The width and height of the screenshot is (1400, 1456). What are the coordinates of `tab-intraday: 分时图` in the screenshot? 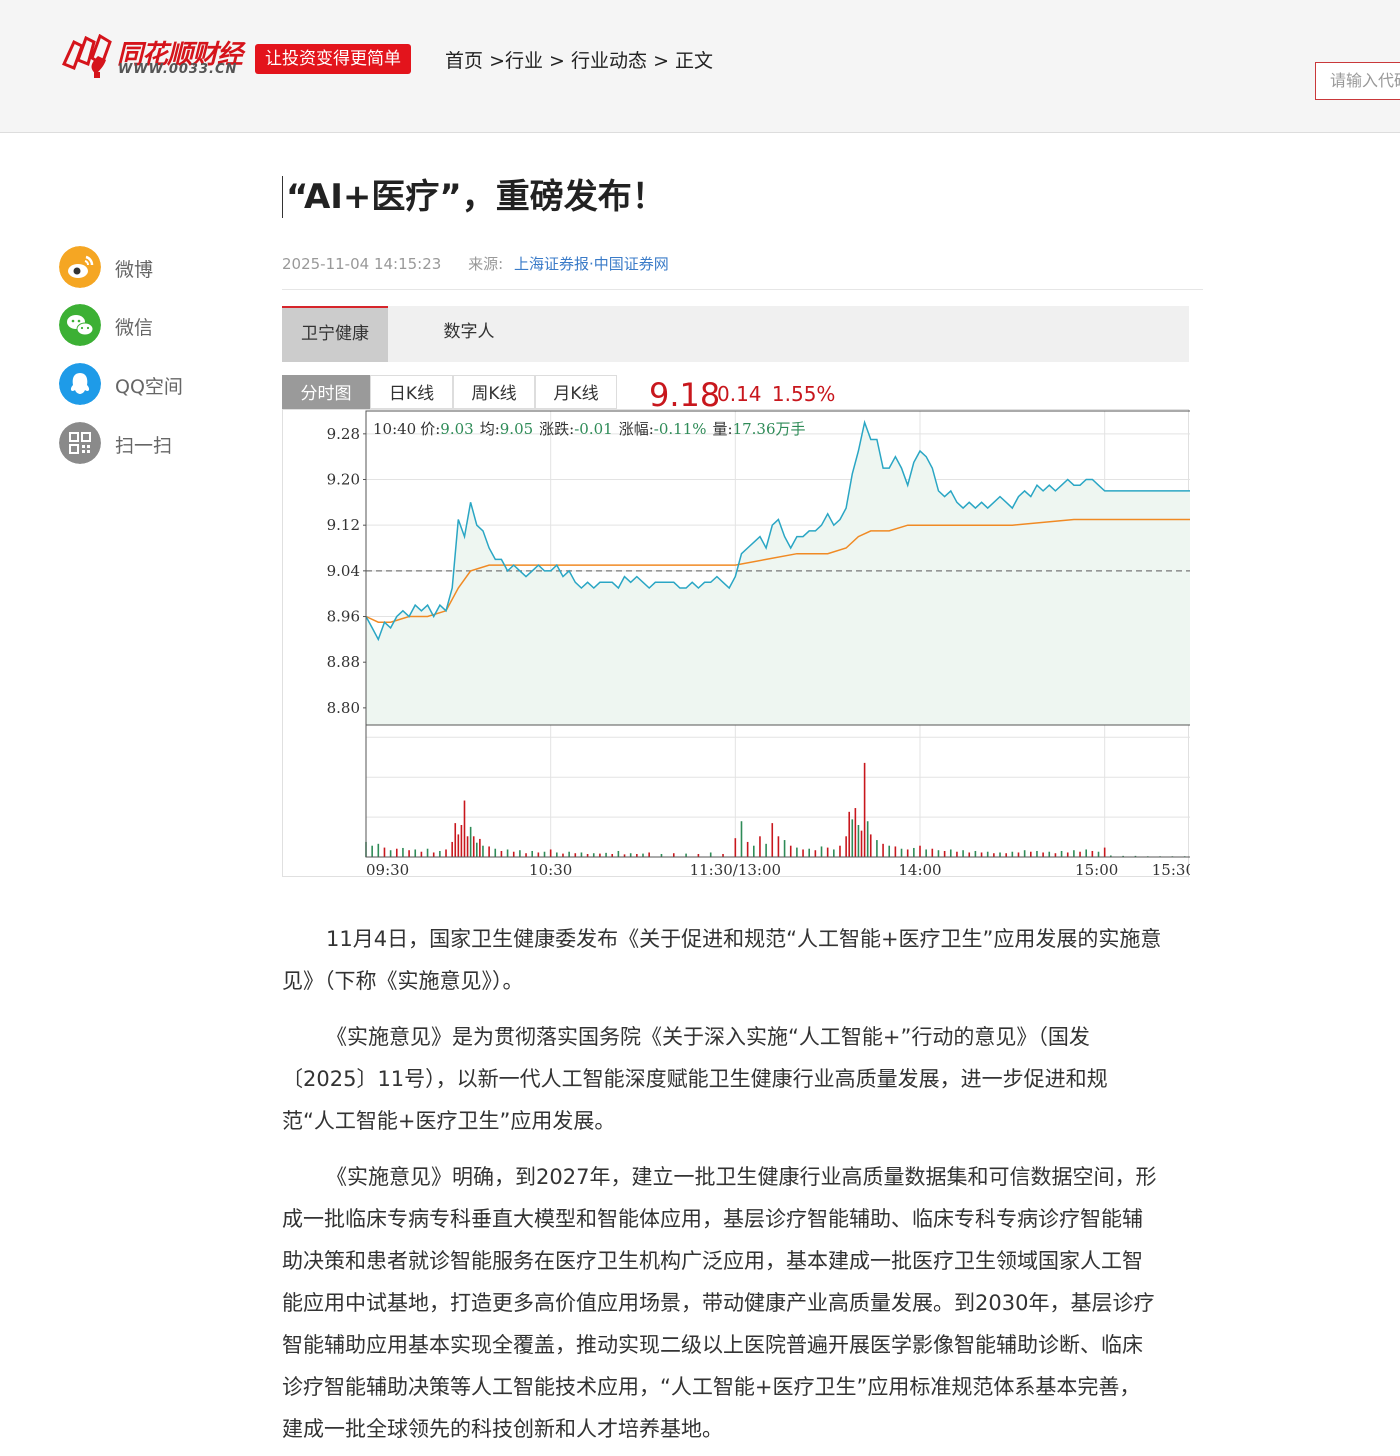 It's located at (326, 392).